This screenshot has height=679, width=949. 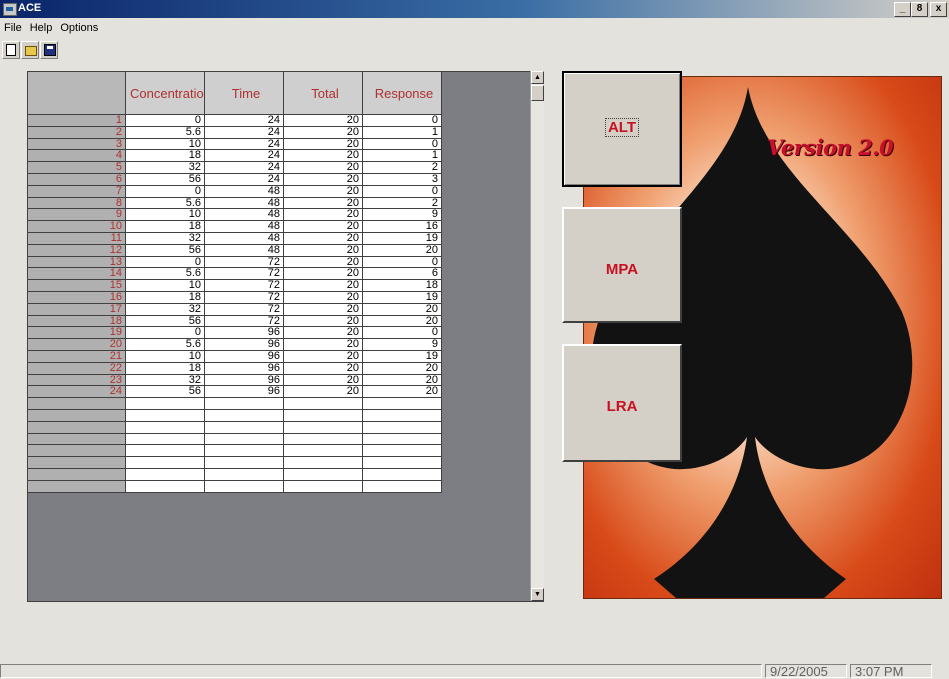 What do you see at coordinates (402, 180) in the screenshot?
I see `cell-response: 3` at bounding box center [402, 180].